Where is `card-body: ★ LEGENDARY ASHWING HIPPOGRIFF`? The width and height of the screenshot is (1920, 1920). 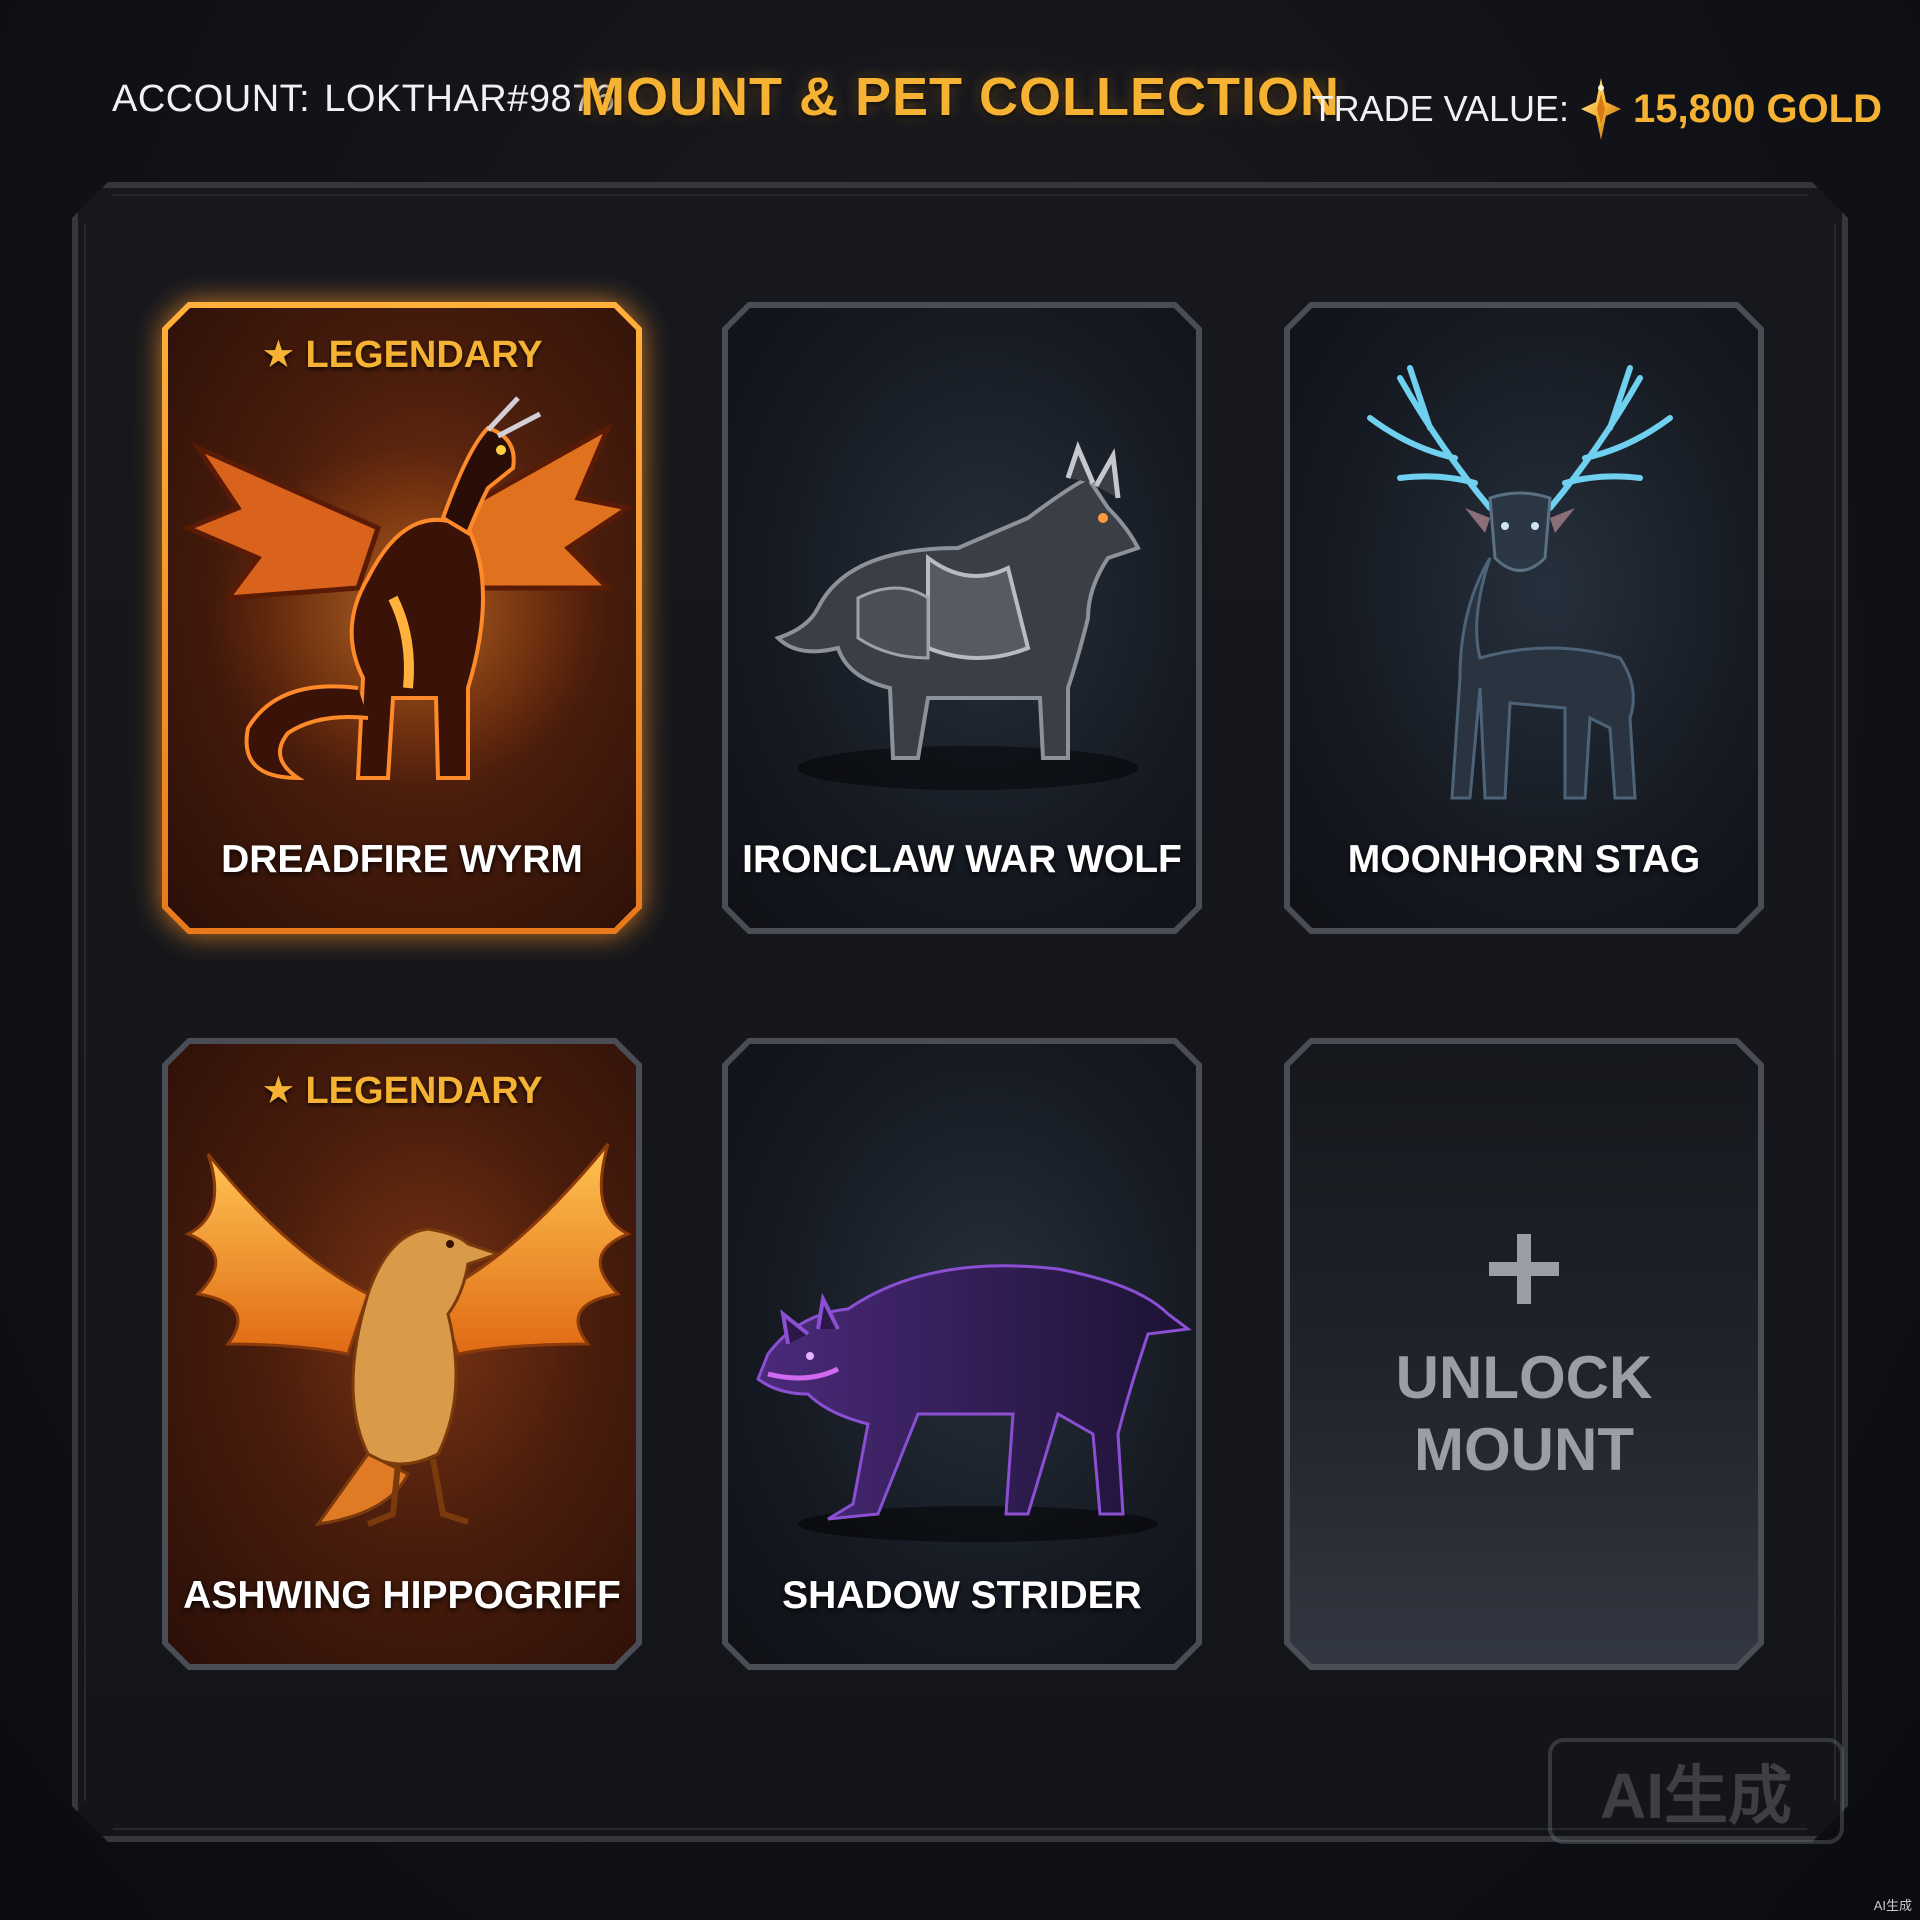
card-body: ★ LEGENDARY ASHWING HIPPOGRIFF is located at coordinates (402, 1354).